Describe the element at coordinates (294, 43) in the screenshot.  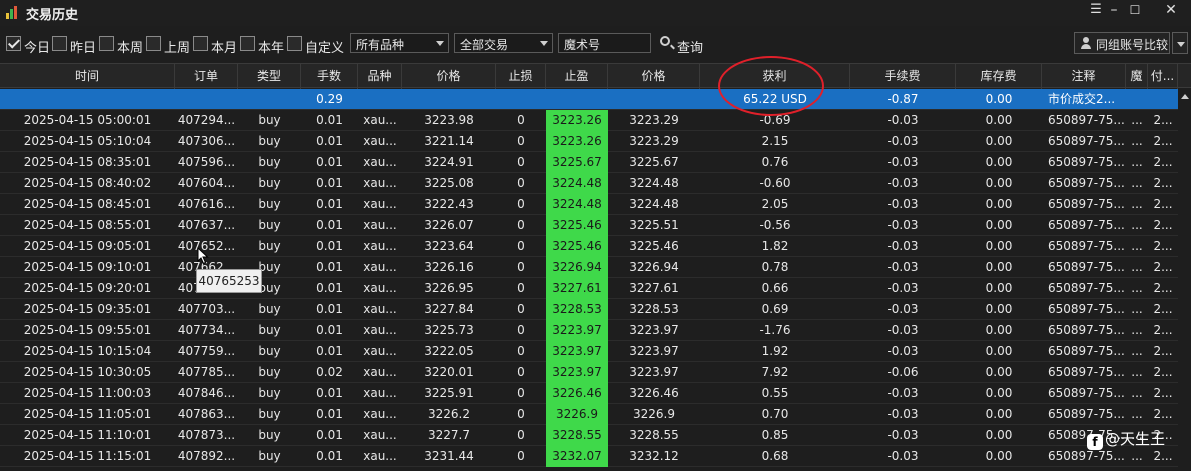
I see `checkbox-custom` at that location.